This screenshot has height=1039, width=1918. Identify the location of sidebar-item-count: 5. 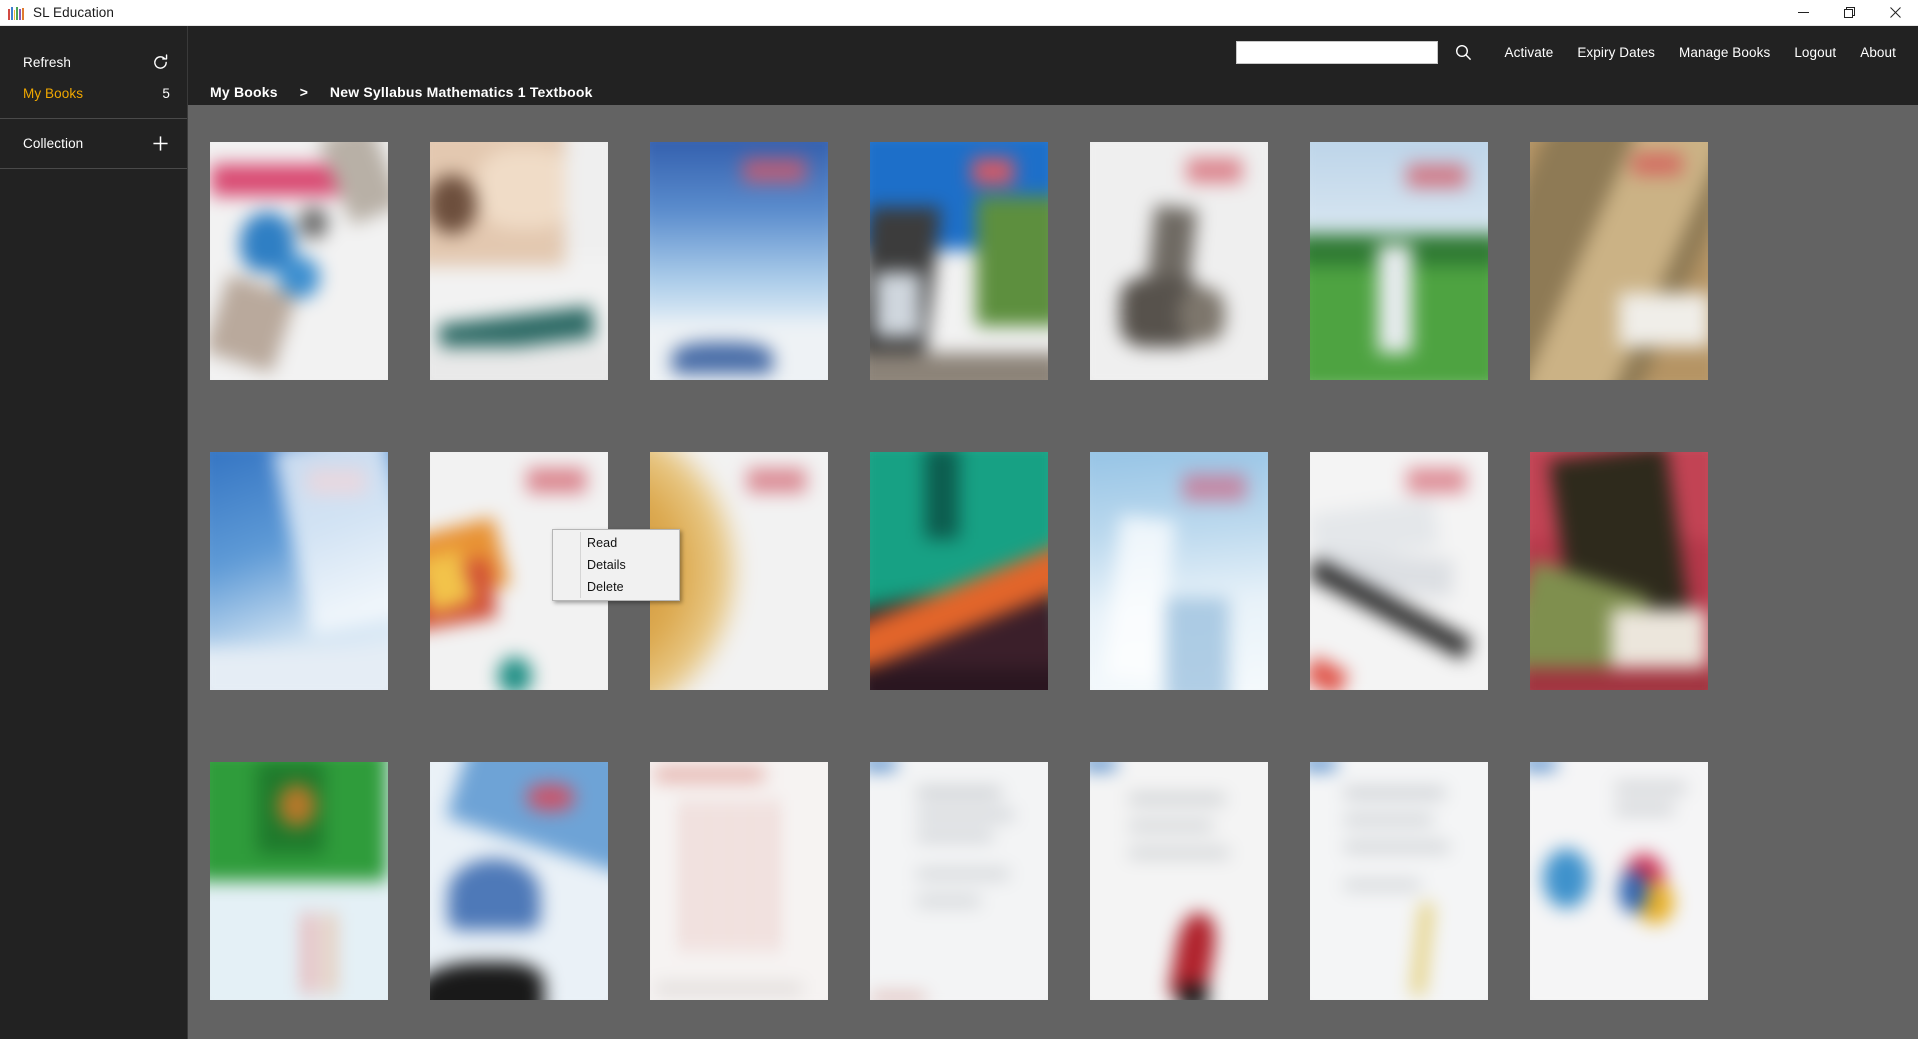
(166, 93).